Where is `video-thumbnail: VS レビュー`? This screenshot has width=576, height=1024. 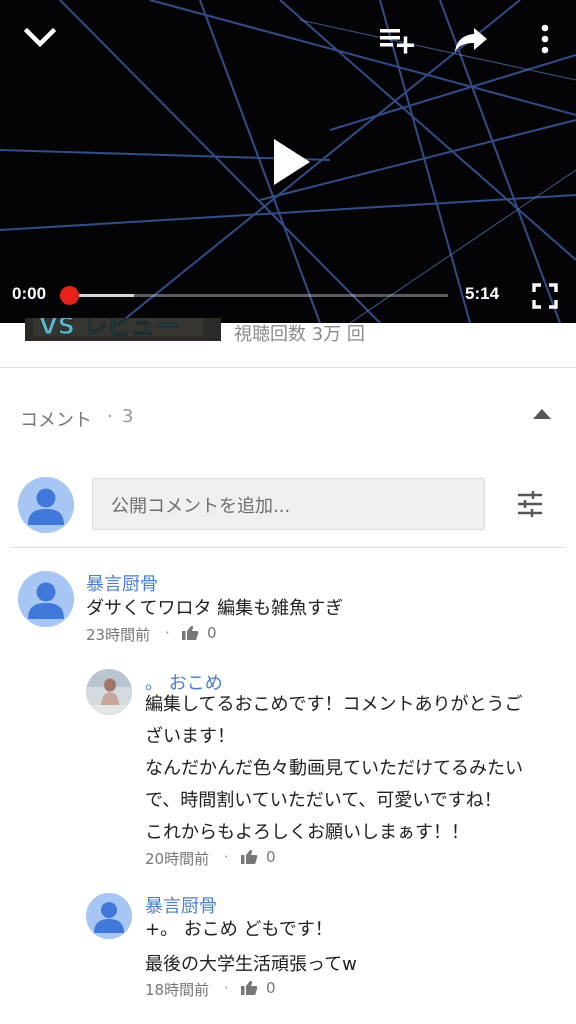
video-thumbnail: VS レビュー is located at coordinates (123, 329).